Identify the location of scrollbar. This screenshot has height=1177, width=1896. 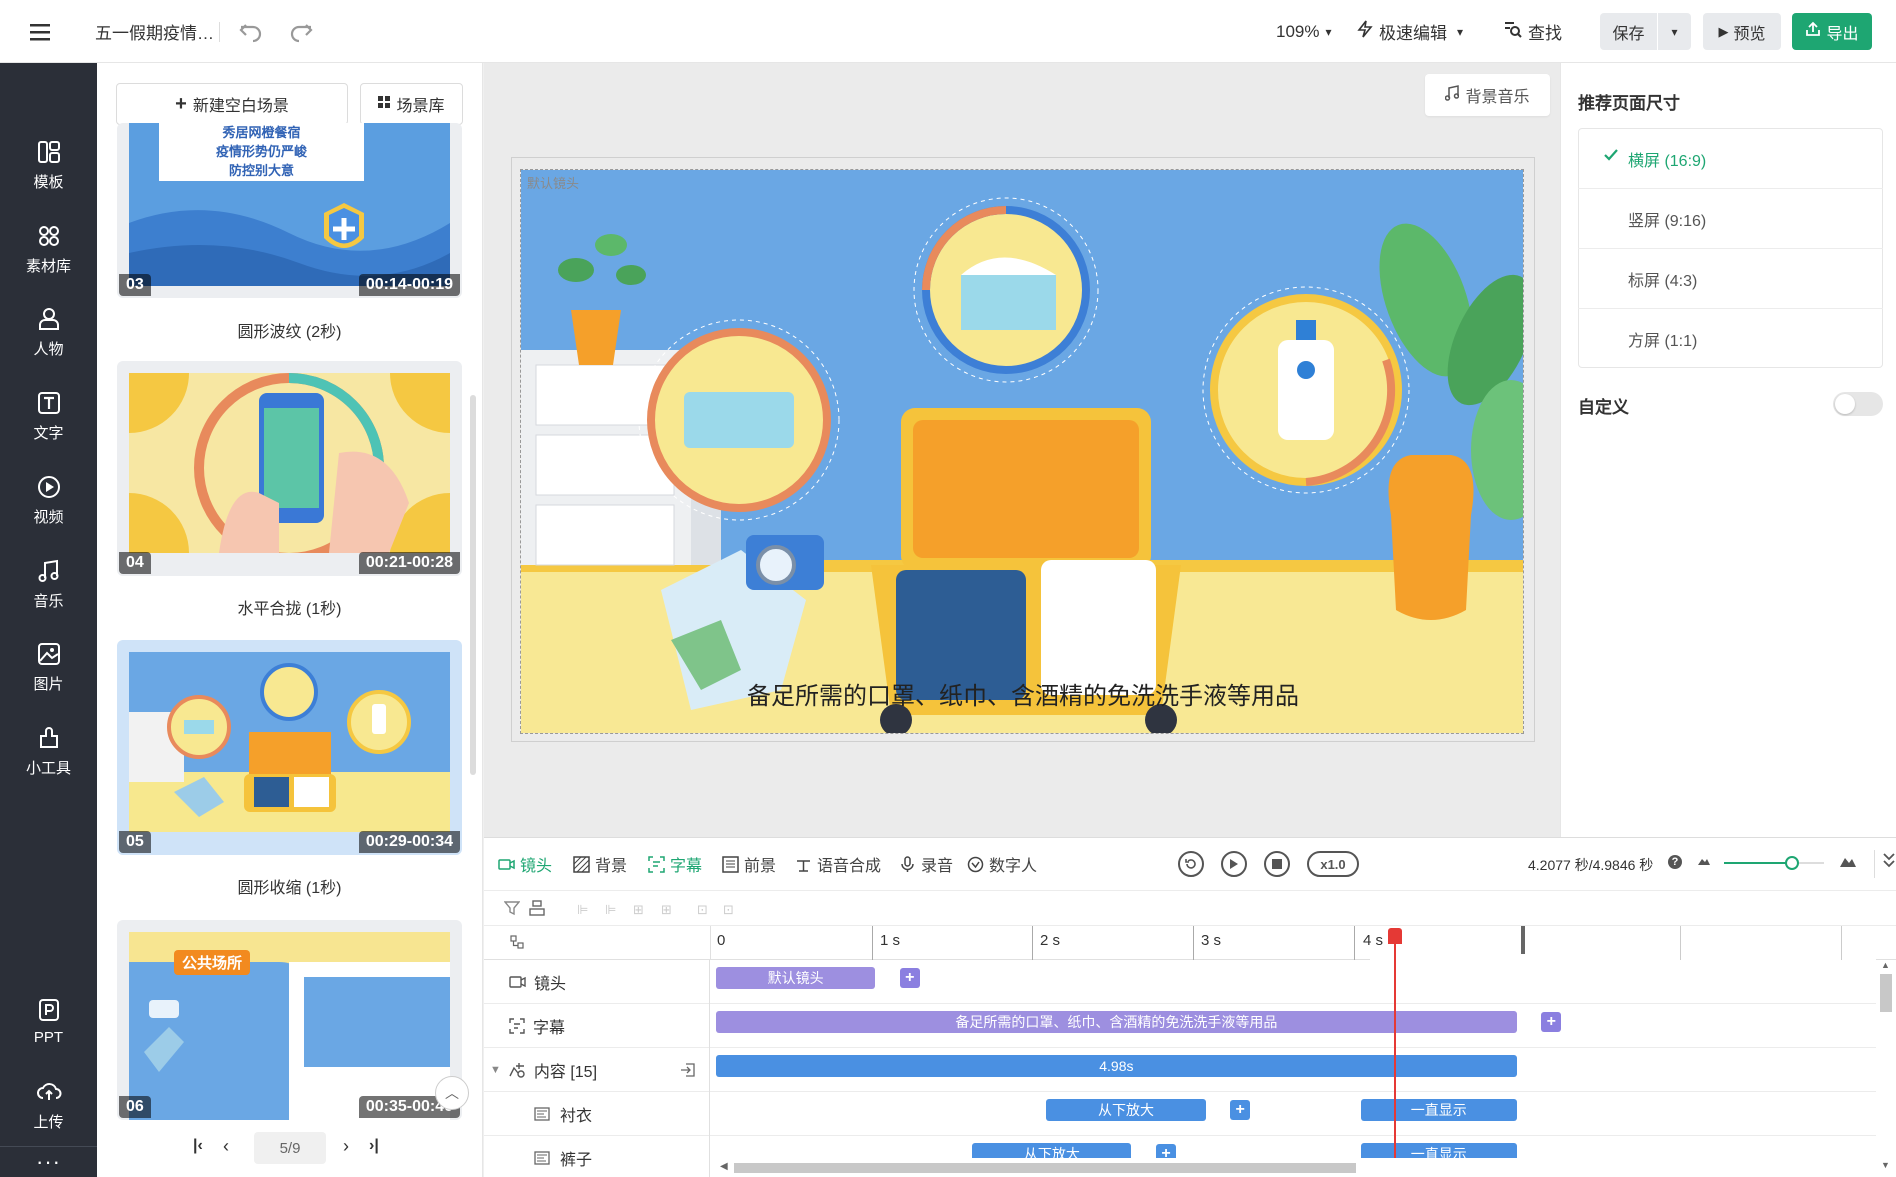
(473, 585).